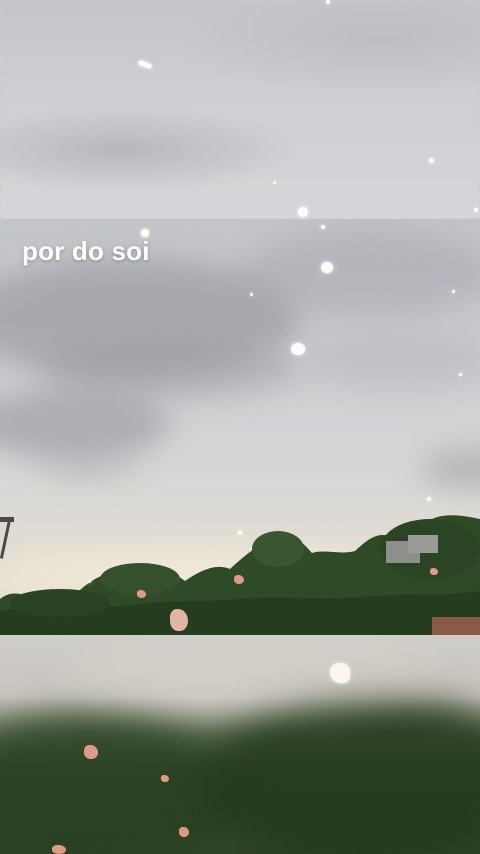  I want to click on tree-line, so click(240, 575).